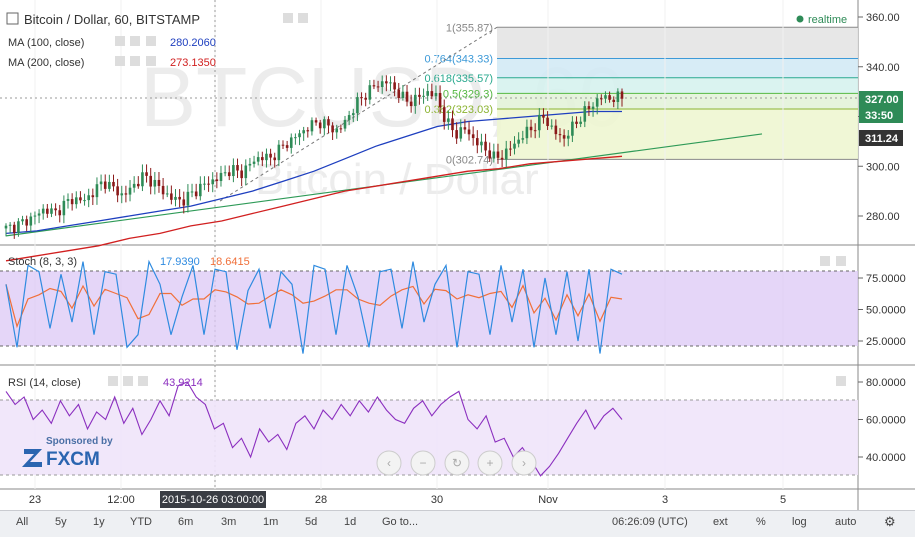 Image resolution: width=915 pixels, height=537 pixels. Describe the element at coordinates (524, 463) in the screenshot. I see `chevron-right-icon: ›` at that location.